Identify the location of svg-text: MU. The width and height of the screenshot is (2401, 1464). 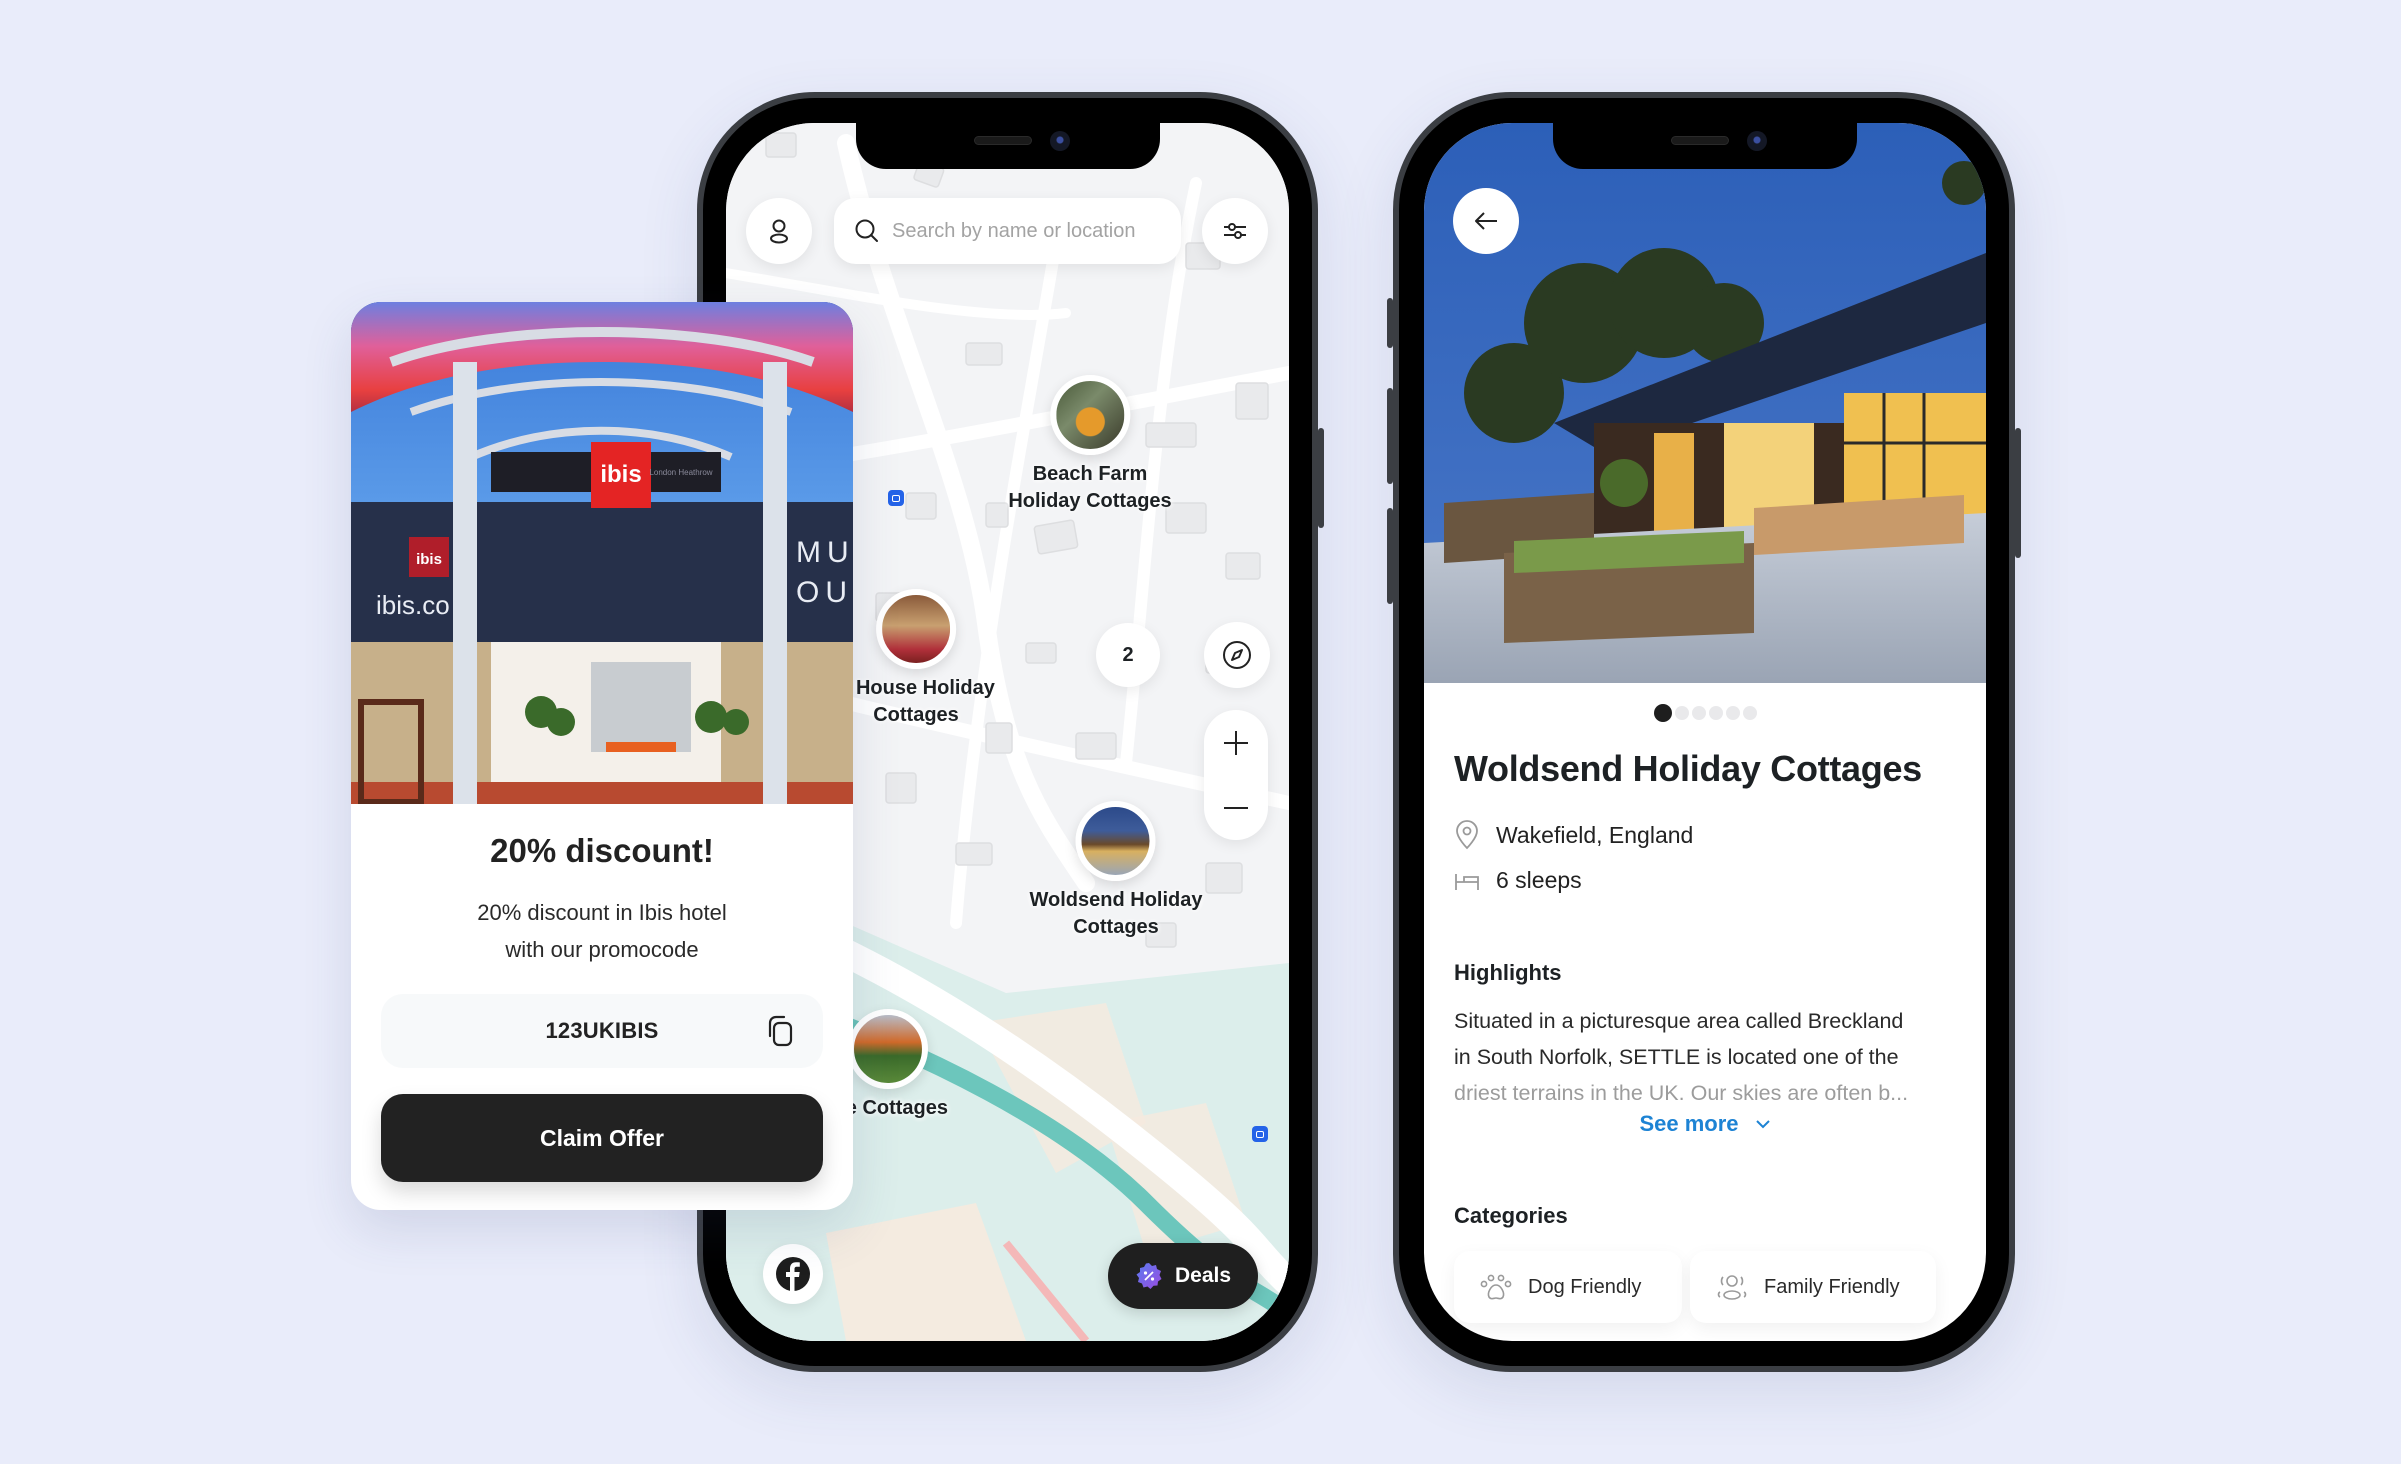
(824, 552).